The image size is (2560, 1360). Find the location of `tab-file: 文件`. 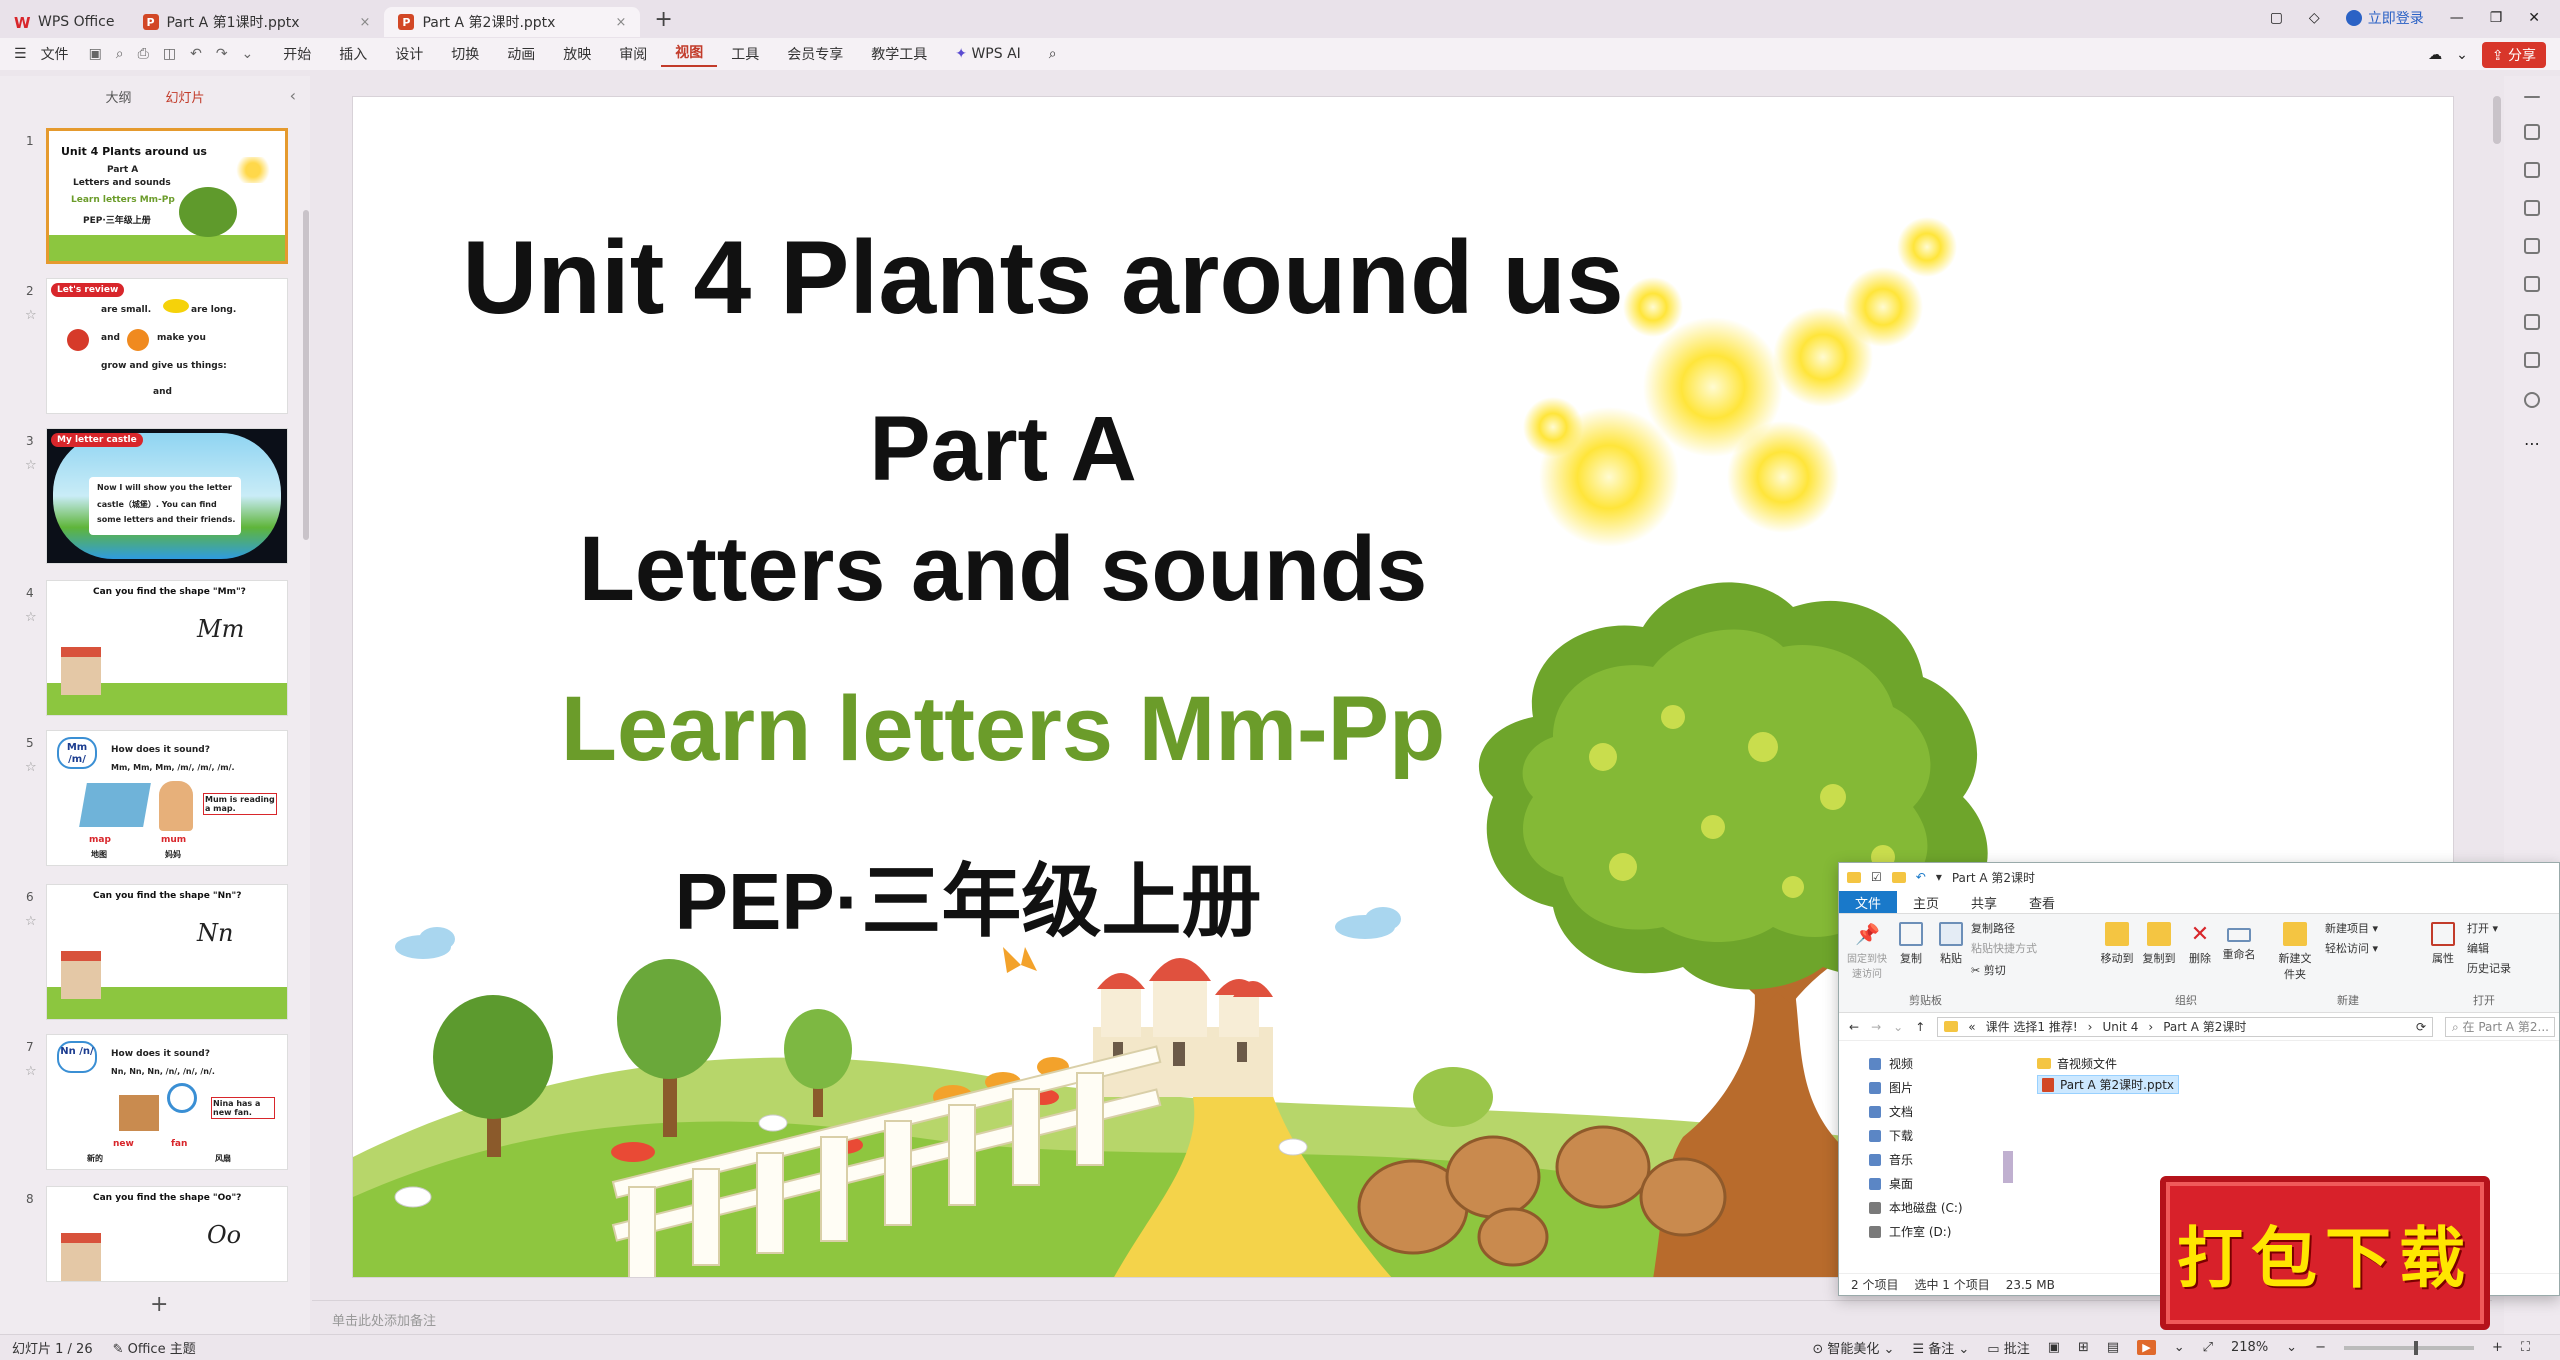

tab-file: 文件 is located at coordinates (1868, 902).